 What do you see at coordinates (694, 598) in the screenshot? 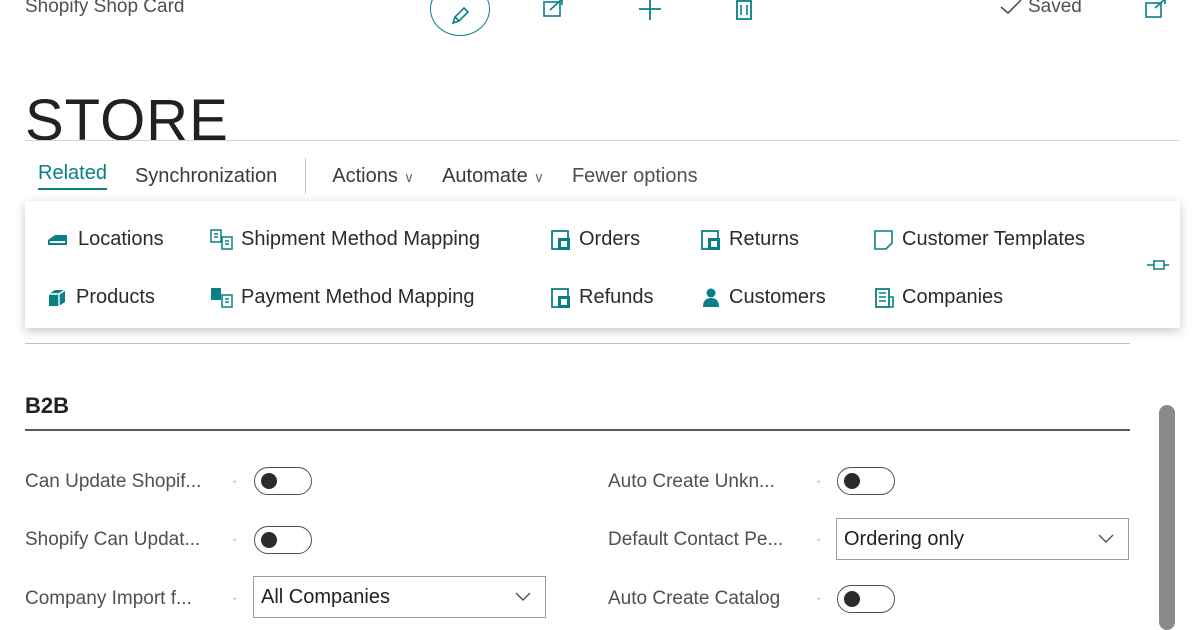
I see `auto-create-catalog-label: Auto Create Catalog` at bounding box center [694, 598].